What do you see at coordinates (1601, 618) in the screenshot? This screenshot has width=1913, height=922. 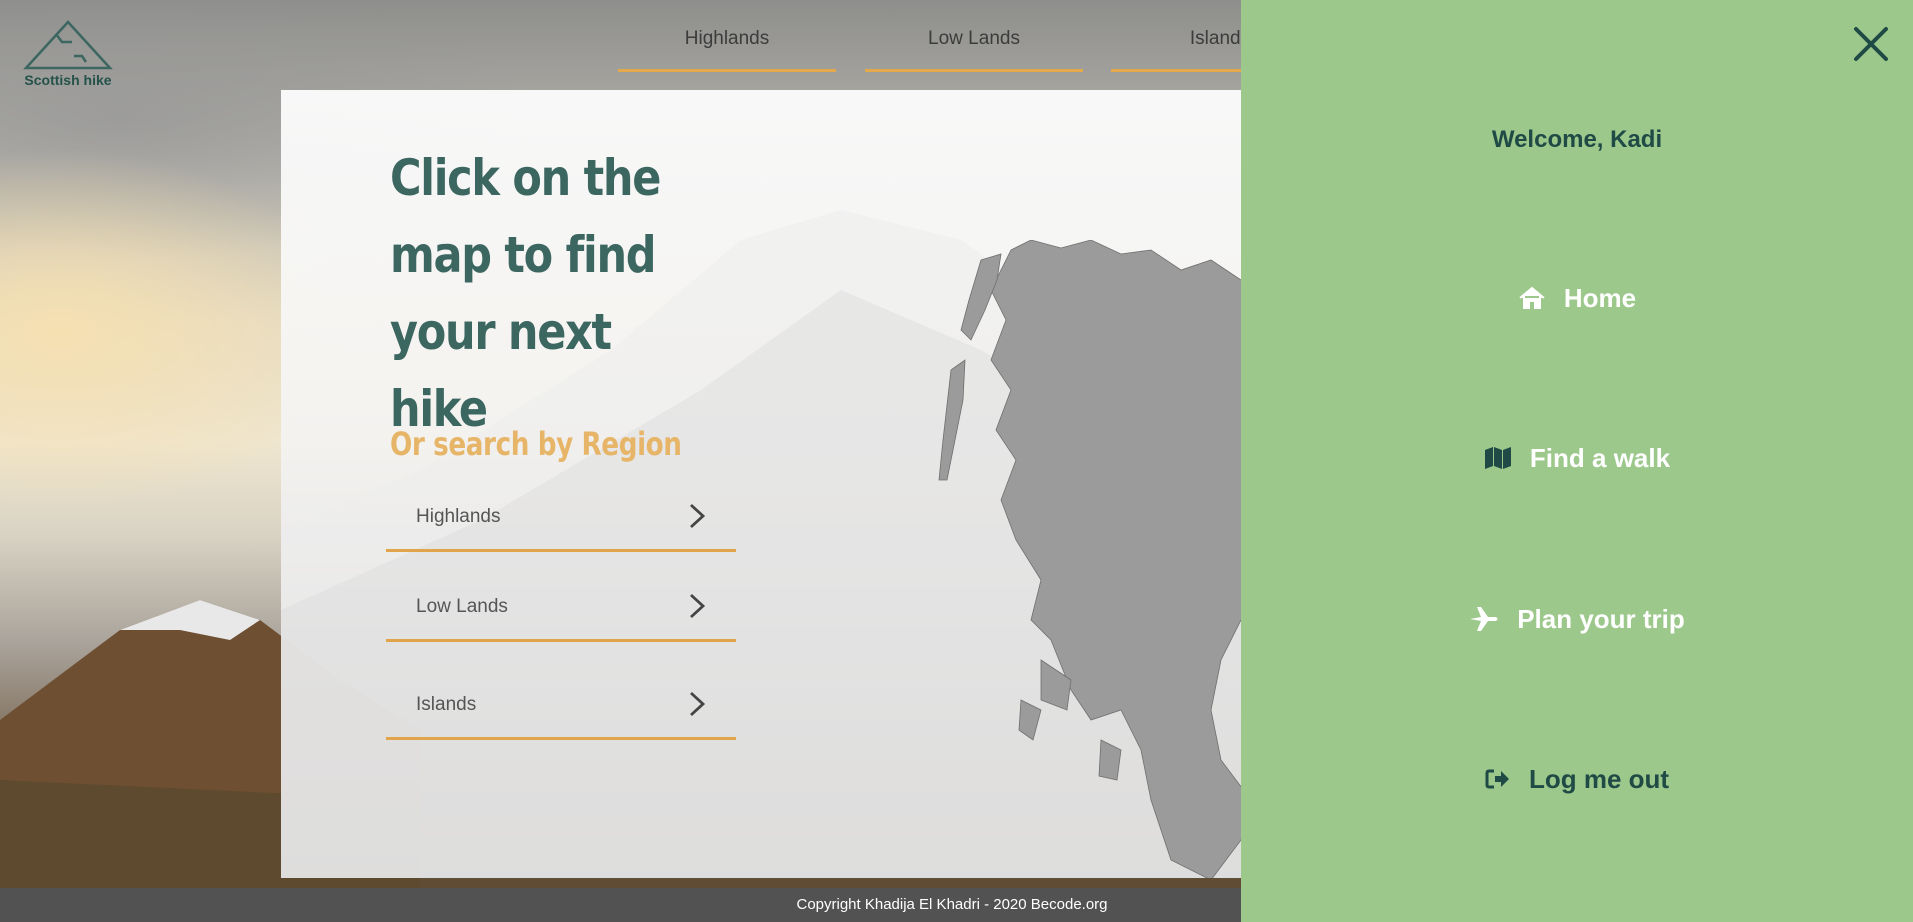 I see `menu-label: Plan your trip` at bounding box center [1601, 618].